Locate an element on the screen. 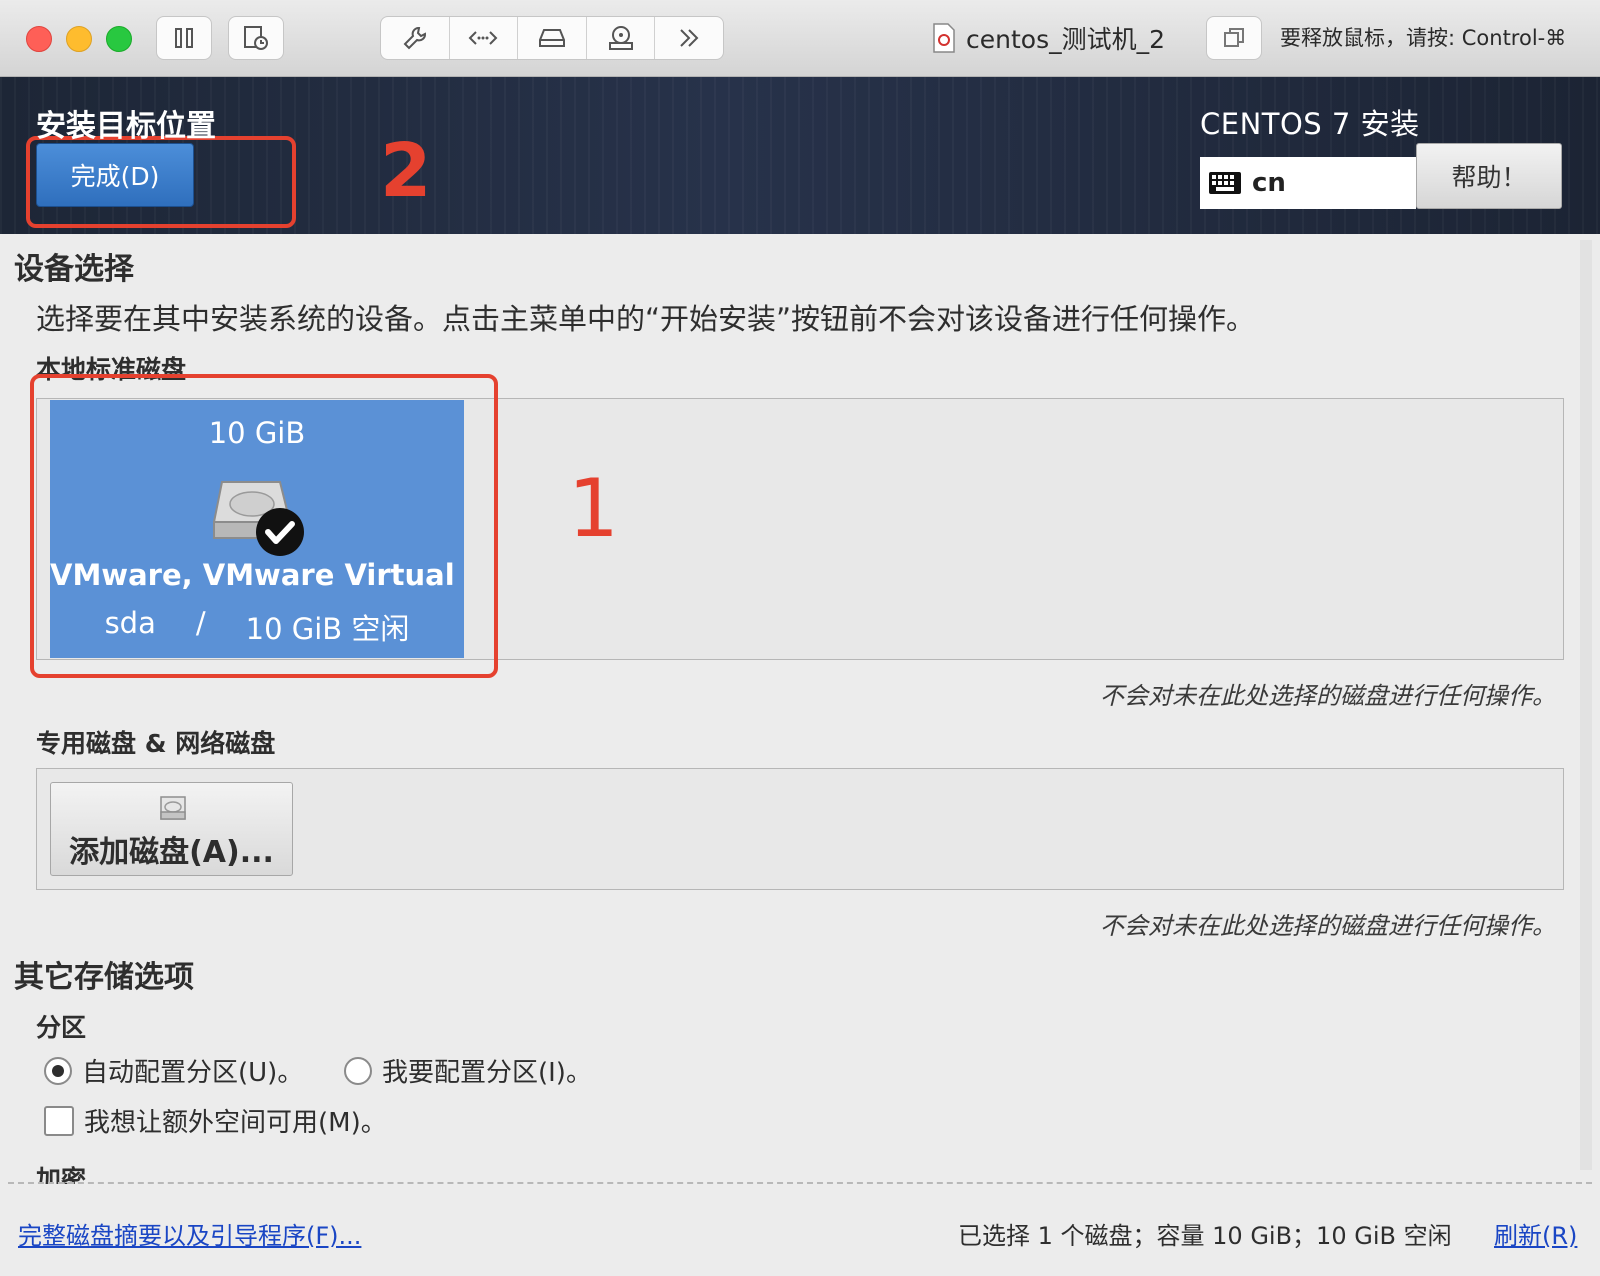  settings-button is located at coordinates (415, 38).